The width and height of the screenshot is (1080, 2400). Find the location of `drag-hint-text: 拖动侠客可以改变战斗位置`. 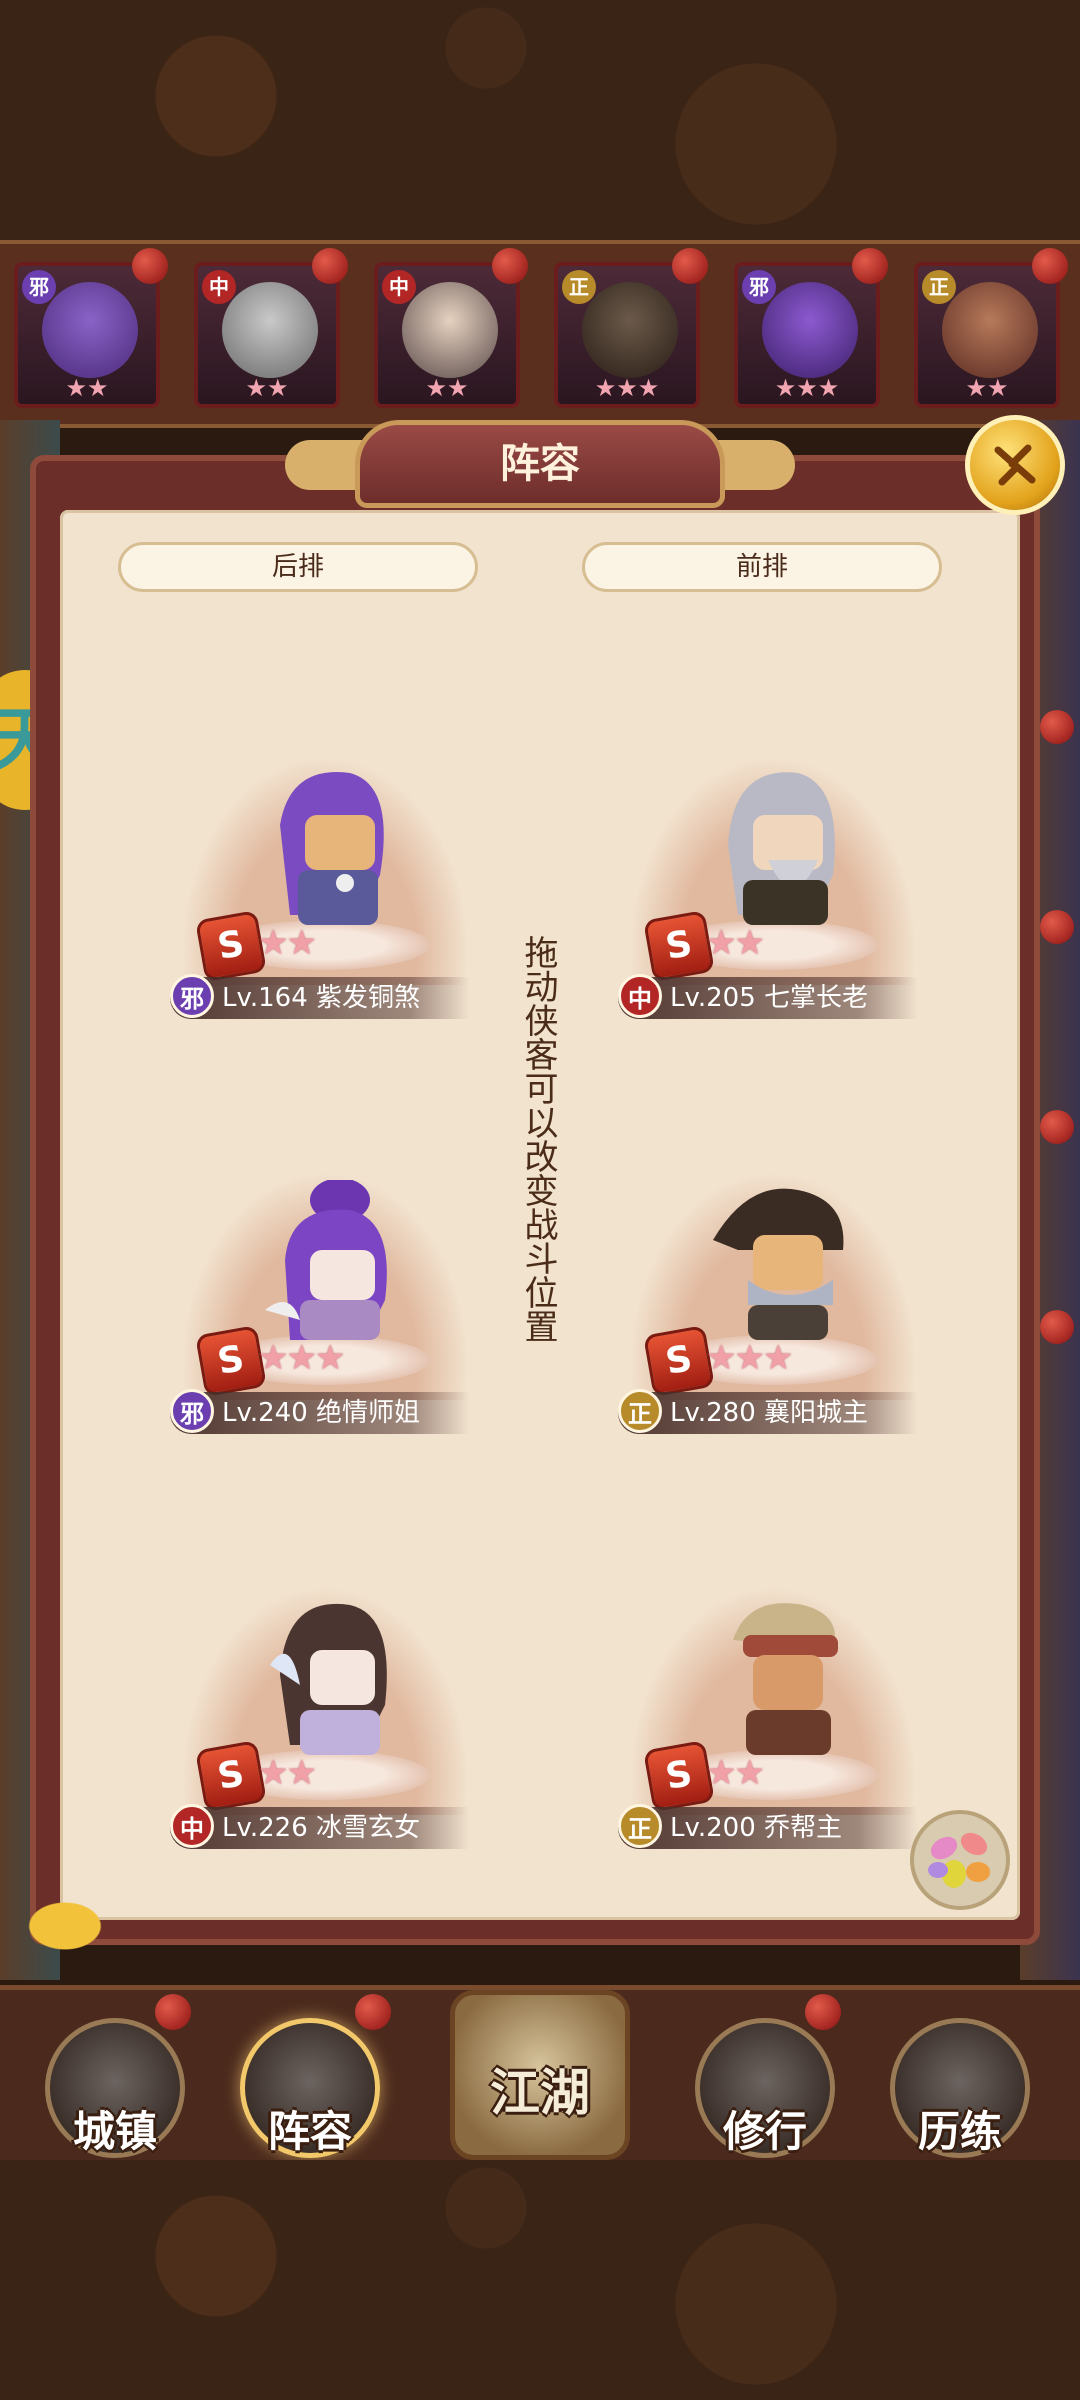

drag-hint-text: 拖动侠客可以改变战斗位置 is located at coordinates (538, 1139).